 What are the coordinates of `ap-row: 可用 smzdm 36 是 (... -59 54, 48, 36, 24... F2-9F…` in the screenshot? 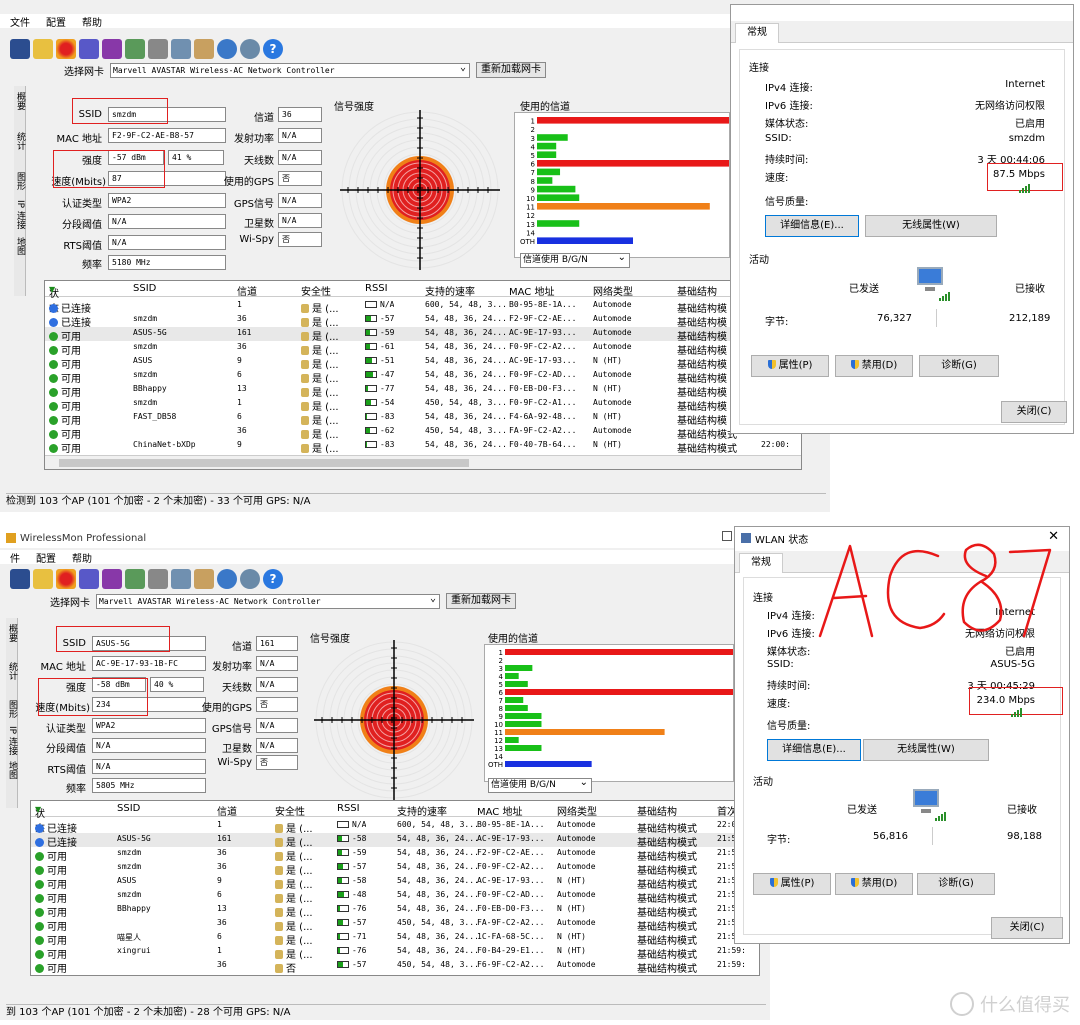 It's located at (395, 855).